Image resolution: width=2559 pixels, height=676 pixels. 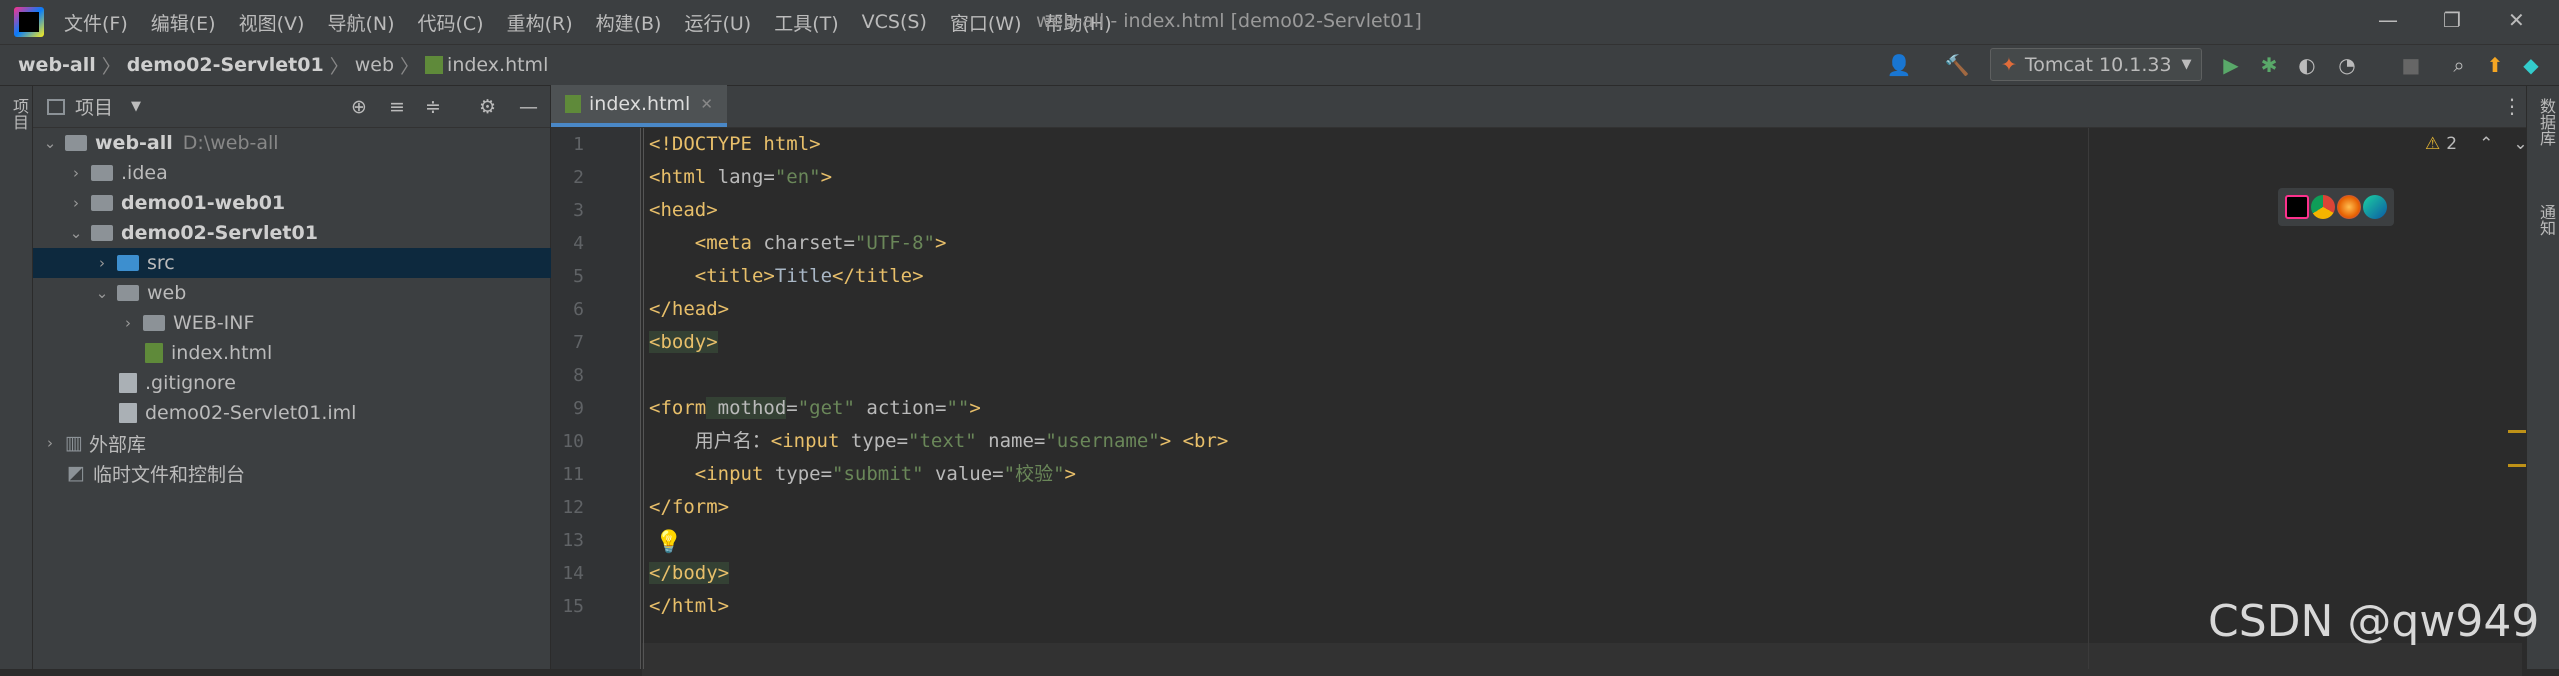 What do you see at coordinates (2269, 65) in the screenshot?
I see `debug-icon: ✱` at bounding box center [2269, 65].